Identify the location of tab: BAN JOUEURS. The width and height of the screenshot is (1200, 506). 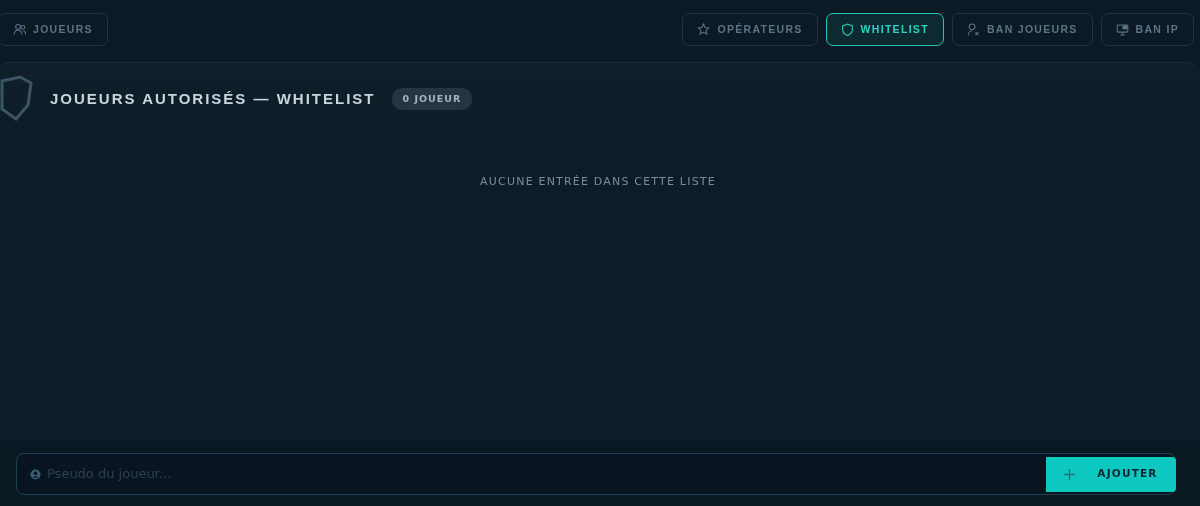
(1022, 29).